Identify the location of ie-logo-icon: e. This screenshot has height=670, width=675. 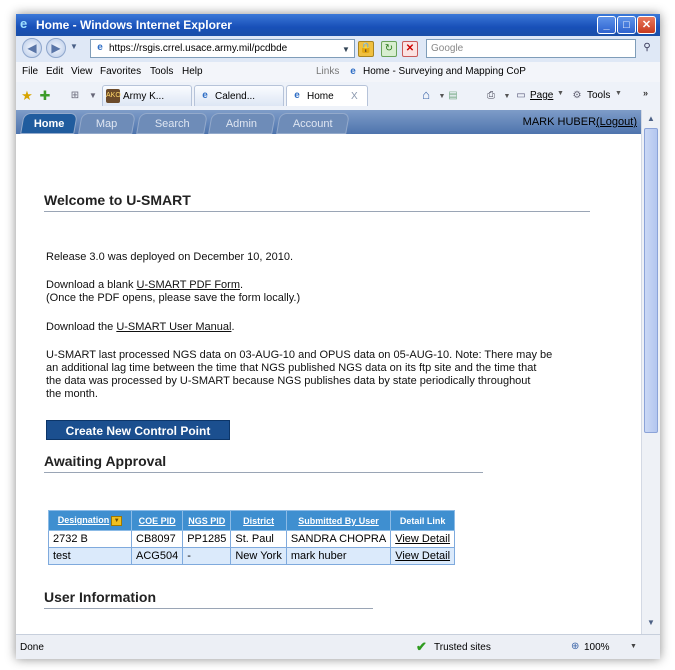
(24, 23).